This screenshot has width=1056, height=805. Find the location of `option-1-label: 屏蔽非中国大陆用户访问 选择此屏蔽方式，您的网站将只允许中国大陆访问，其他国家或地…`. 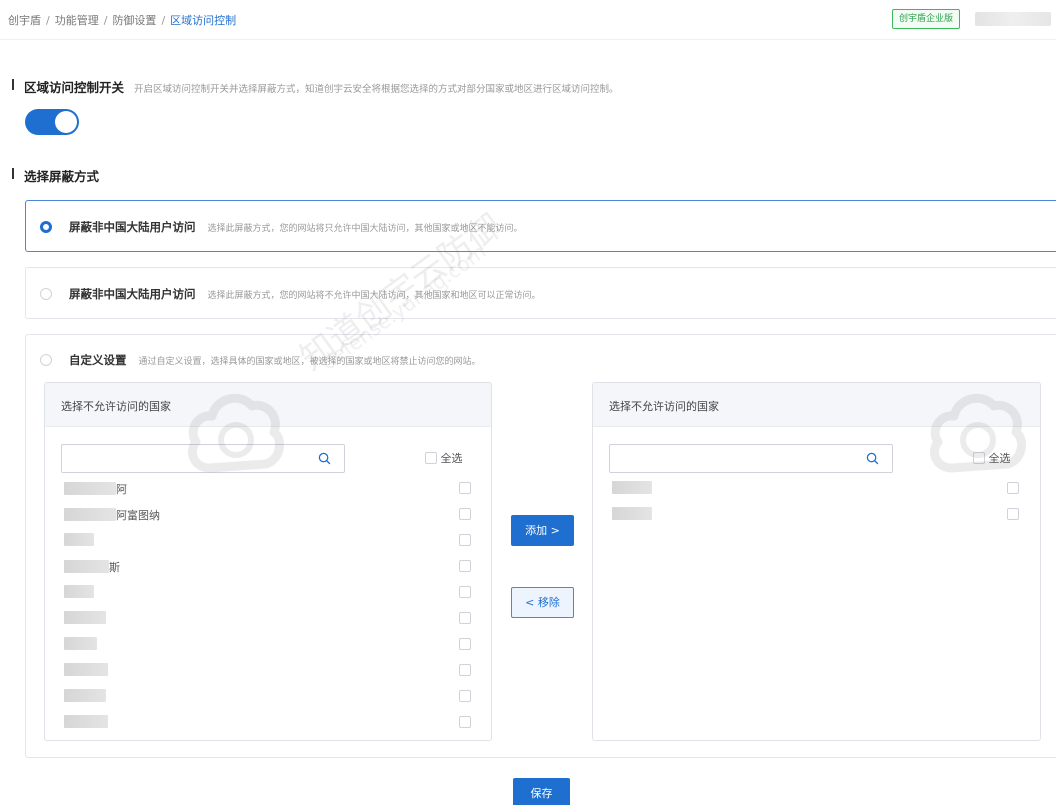

option-1-label: 屏蔽非中国大陆用户访问 选择此屏蔽方式，您的网站将只允许中国大陆访问，其他国家或地… is located at coordinates (296, 227).